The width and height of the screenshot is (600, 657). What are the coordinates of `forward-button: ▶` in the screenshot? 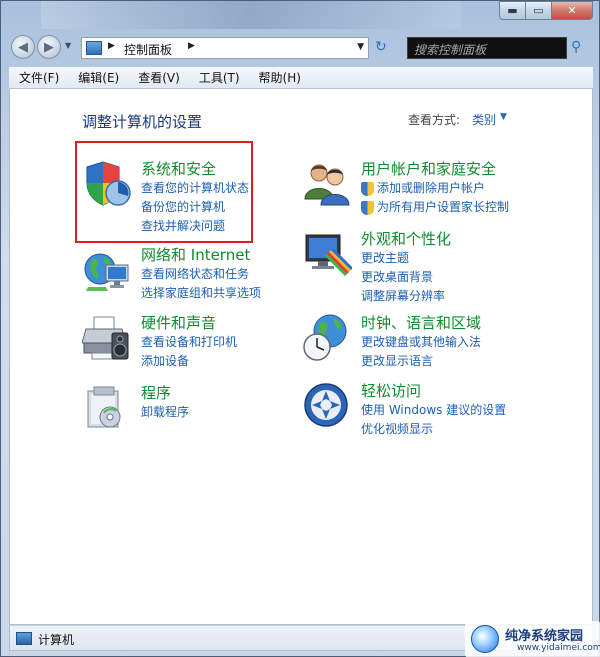 It's located at (49, 47).